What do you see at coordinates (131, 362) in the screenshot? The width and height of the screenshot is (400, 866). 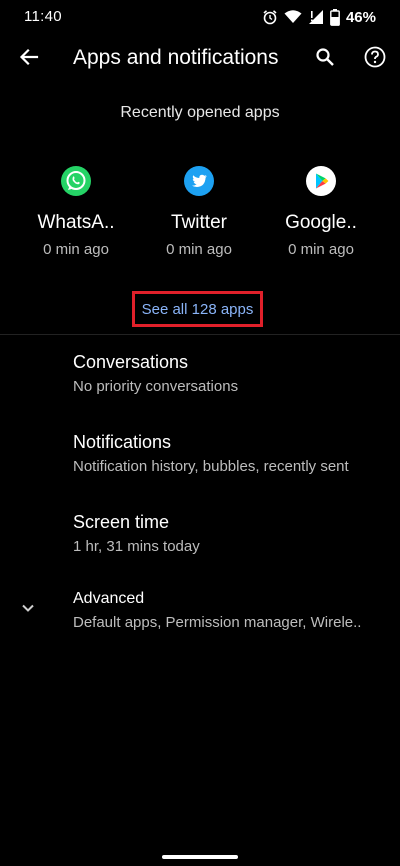 I see `settings-item-title: Conversations` at bounding box center [131, 362].